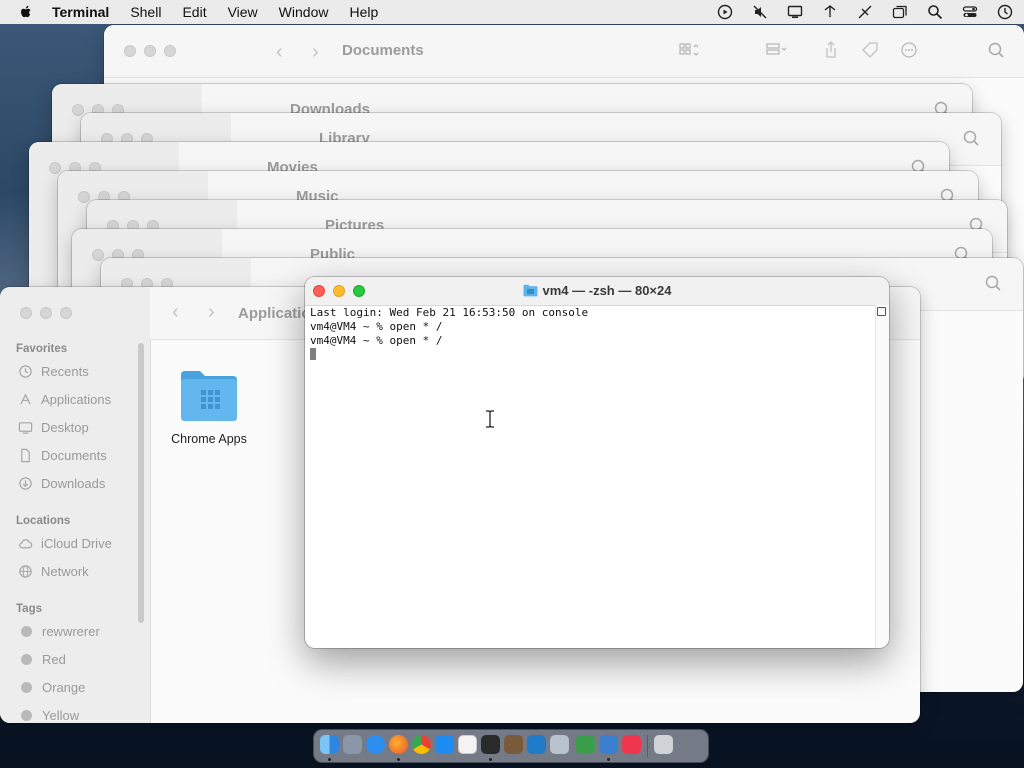 This screenshot has height=768, width=1024. I want to click on sidebar-item-desktop: Desktop, so click(53, 427).